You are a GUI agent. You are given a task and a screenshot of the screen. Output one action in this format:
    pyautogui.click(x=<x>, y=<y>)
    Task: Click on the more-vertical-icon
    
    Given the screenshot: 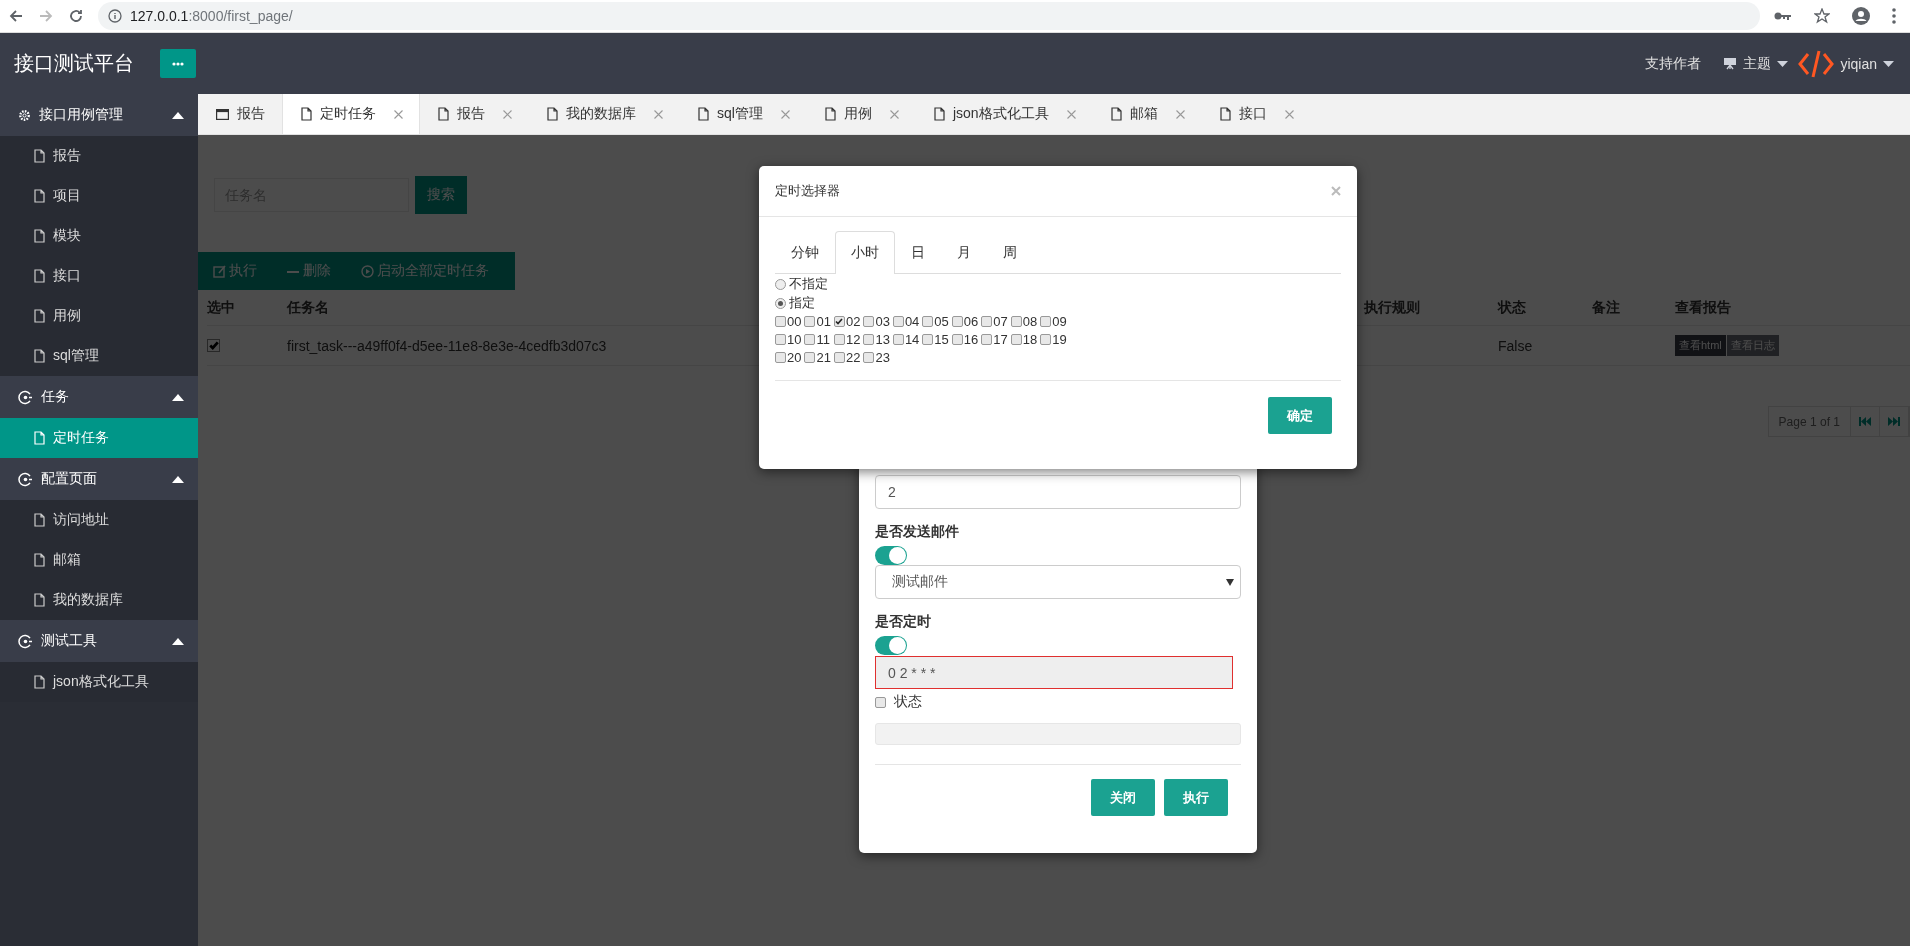 What is the action you would take?
    pyautogui.click(x=1894, y=16)
    